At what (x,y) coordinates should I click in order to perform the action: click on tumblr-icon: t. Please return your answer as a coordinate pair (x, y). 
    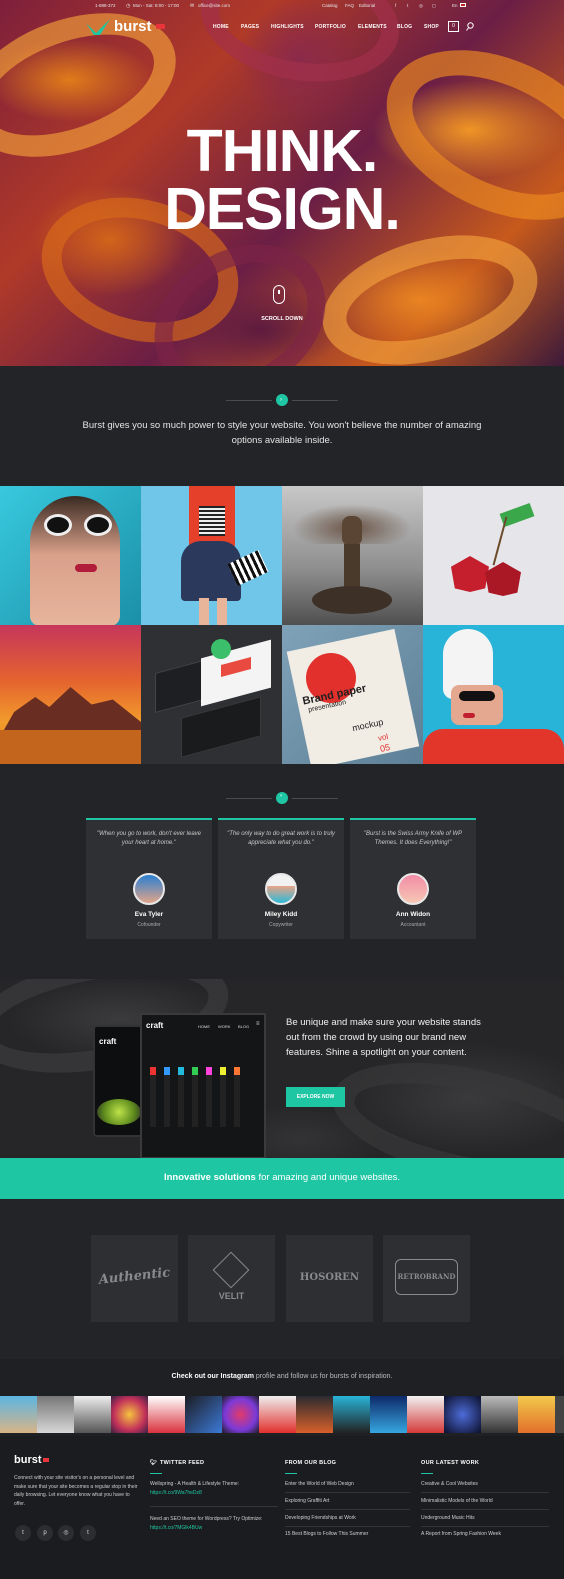
    Looking at the image, I should click on (88, 1533).